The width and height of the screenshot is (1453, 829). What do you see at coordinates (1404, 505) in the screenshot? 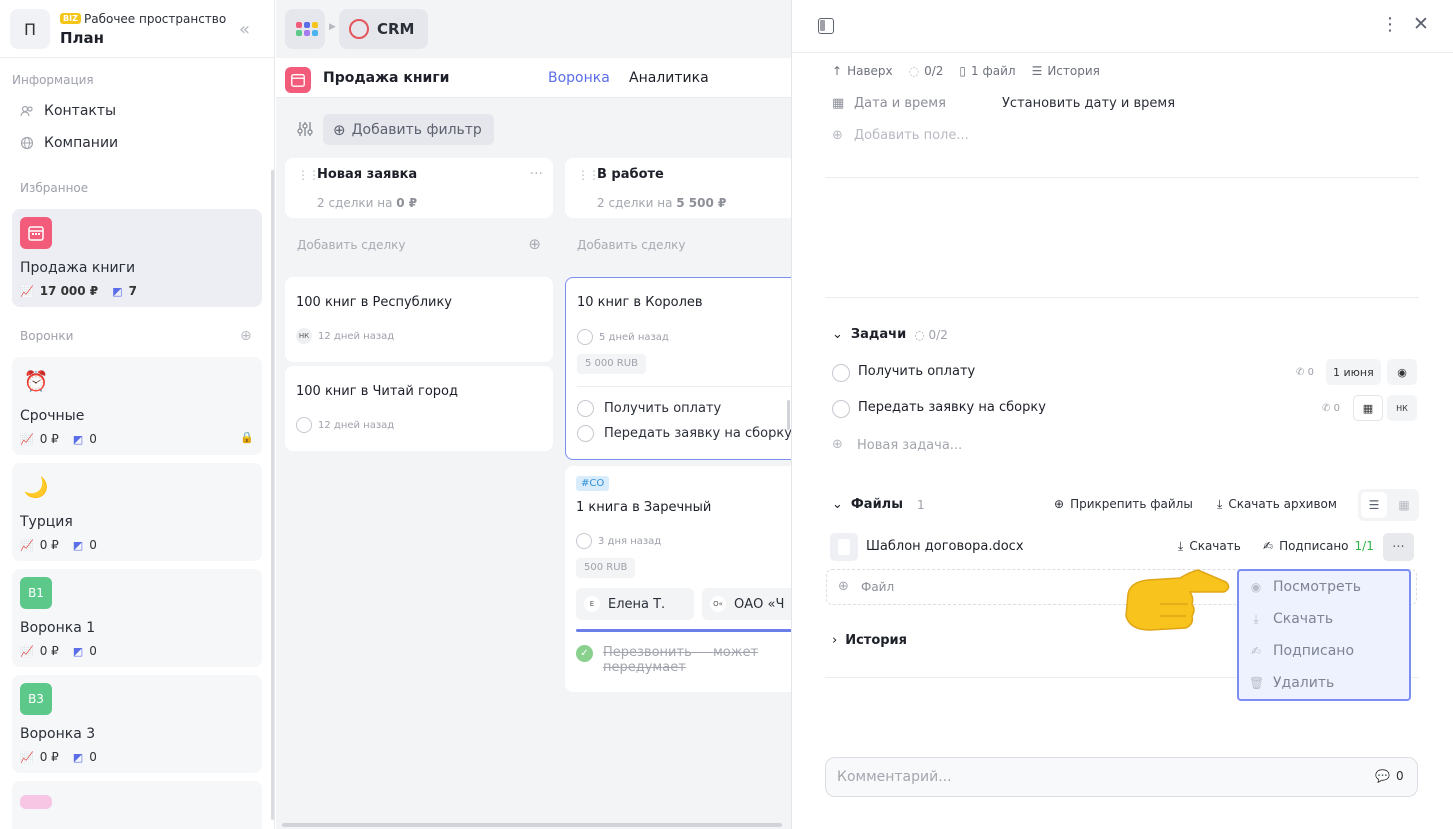
I see `grid-view-icon: ▦` at bounding box center [1404, 505].